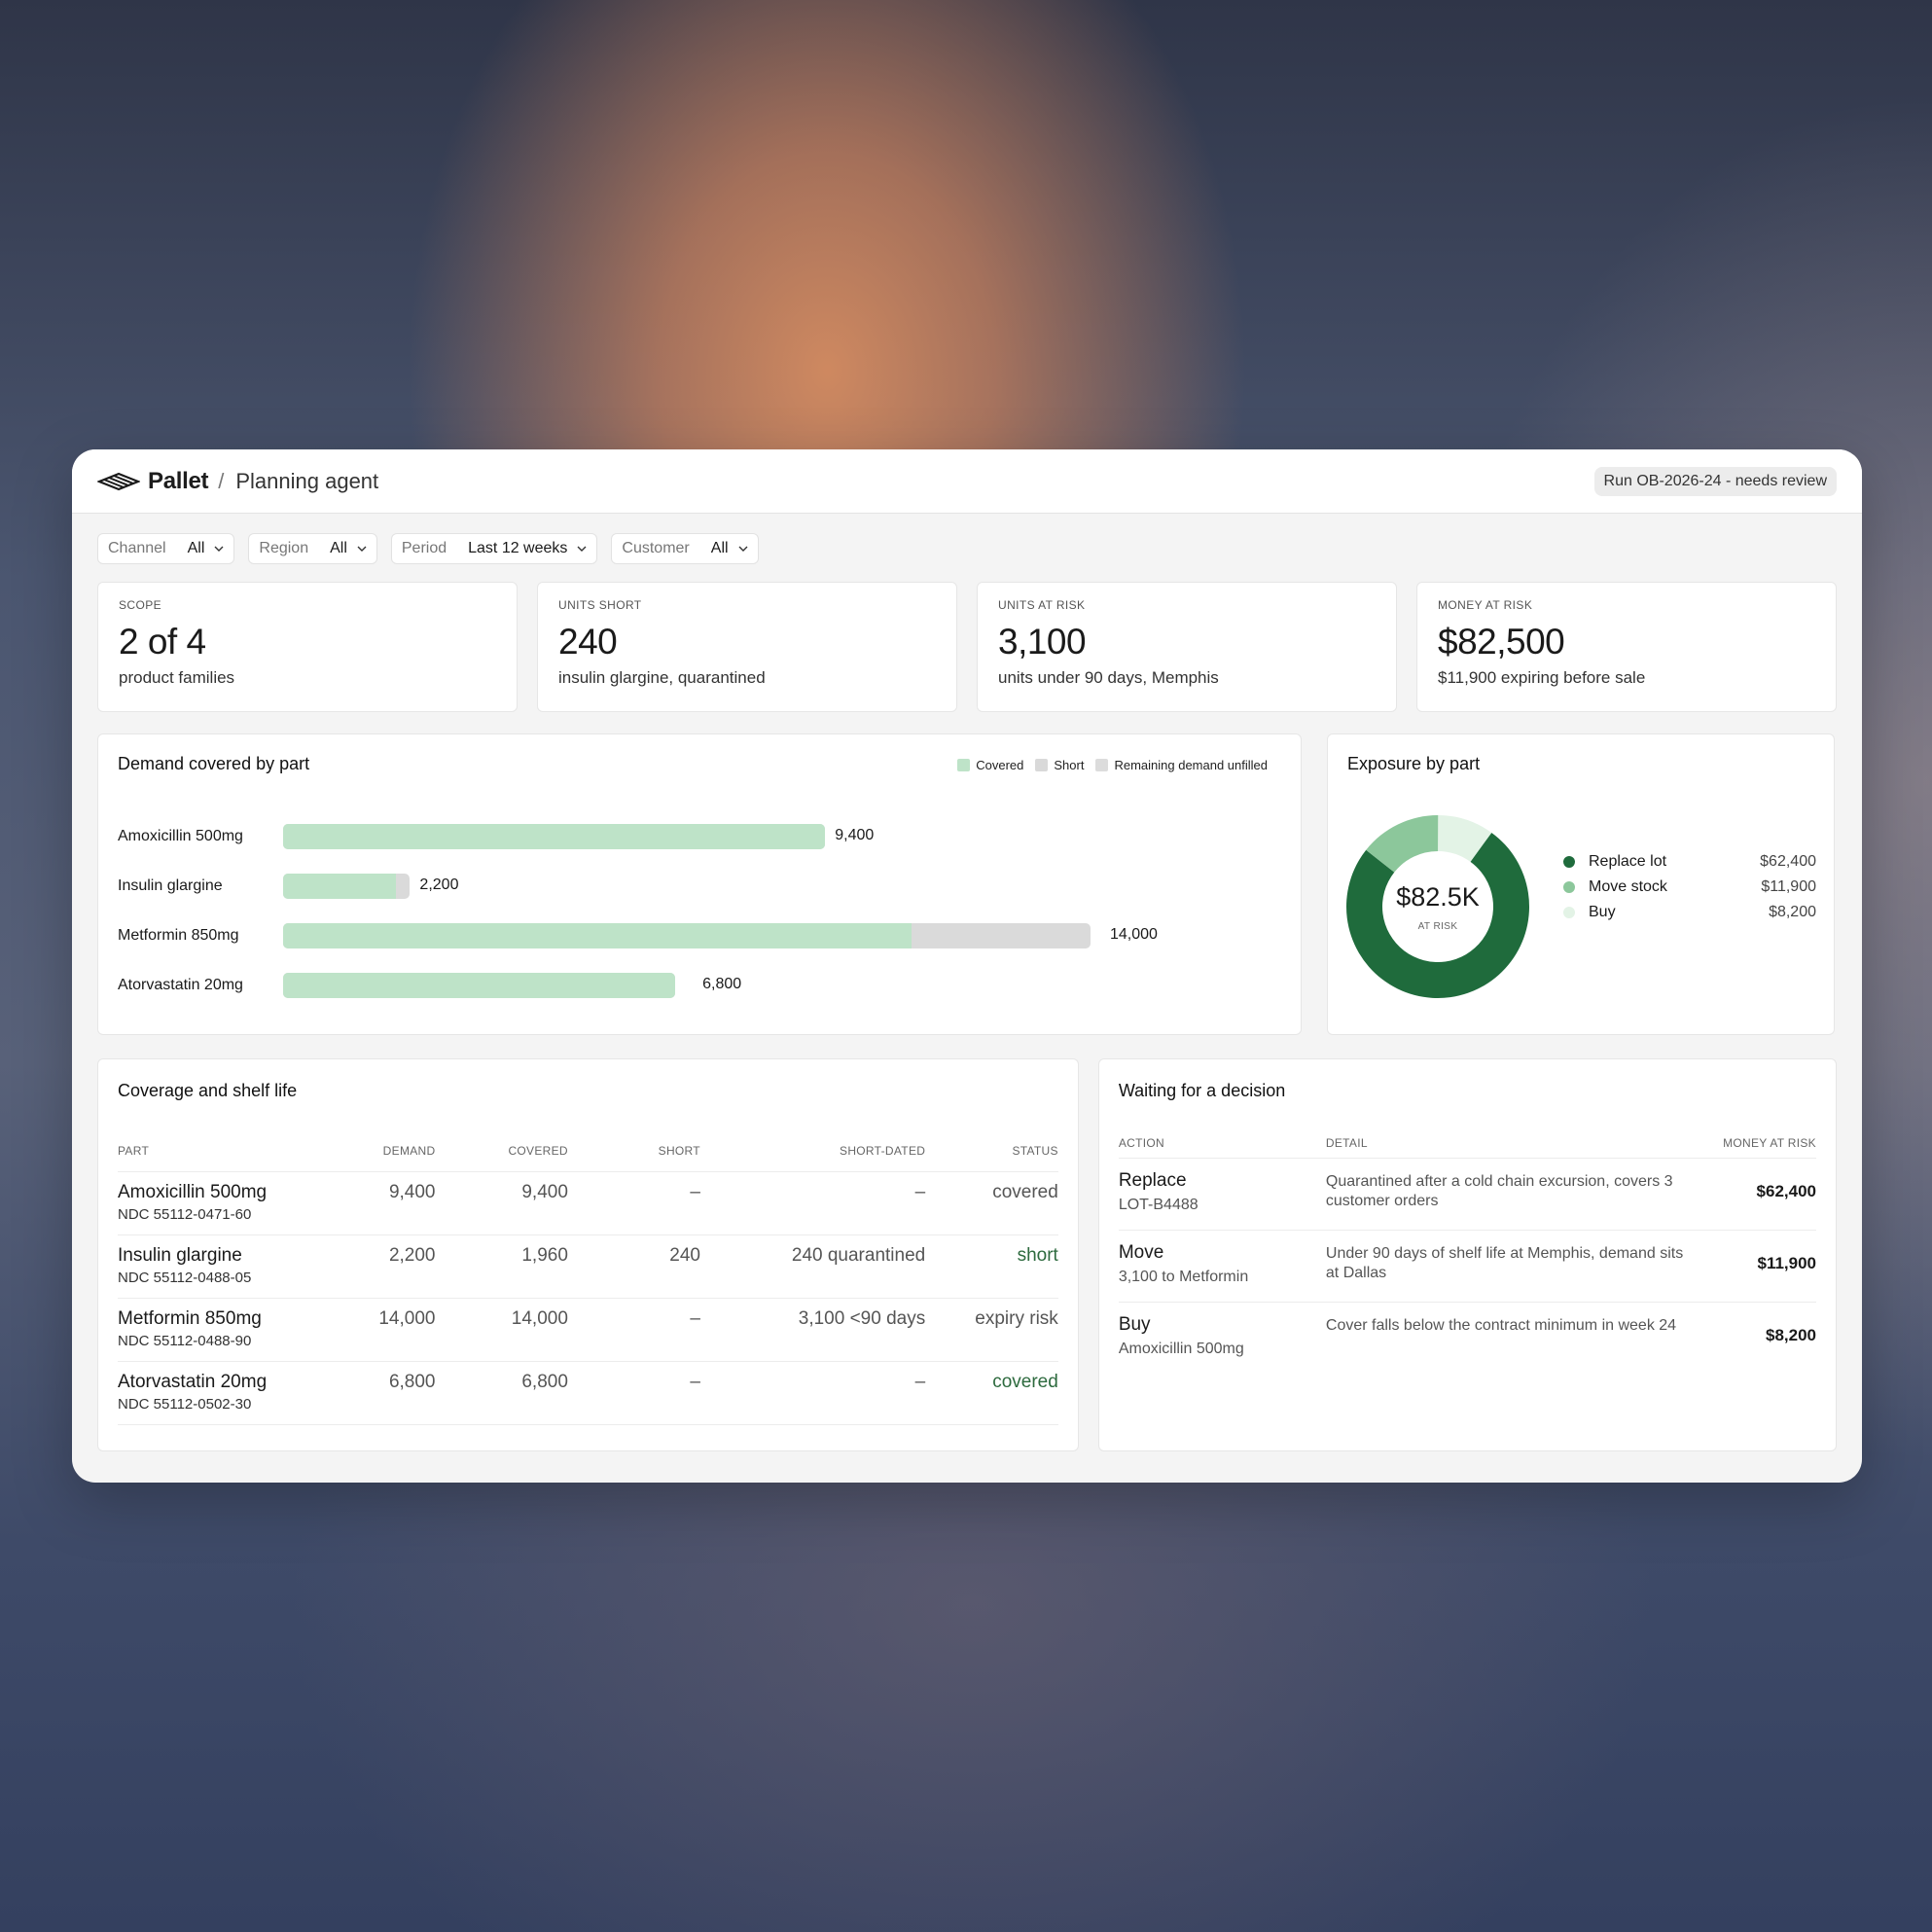 This screenshot has height=1932, width=1932. Describe the element at coordinates (190, 1318) in the screenshot. I see `part-name: Metformin 850mg` at that location.